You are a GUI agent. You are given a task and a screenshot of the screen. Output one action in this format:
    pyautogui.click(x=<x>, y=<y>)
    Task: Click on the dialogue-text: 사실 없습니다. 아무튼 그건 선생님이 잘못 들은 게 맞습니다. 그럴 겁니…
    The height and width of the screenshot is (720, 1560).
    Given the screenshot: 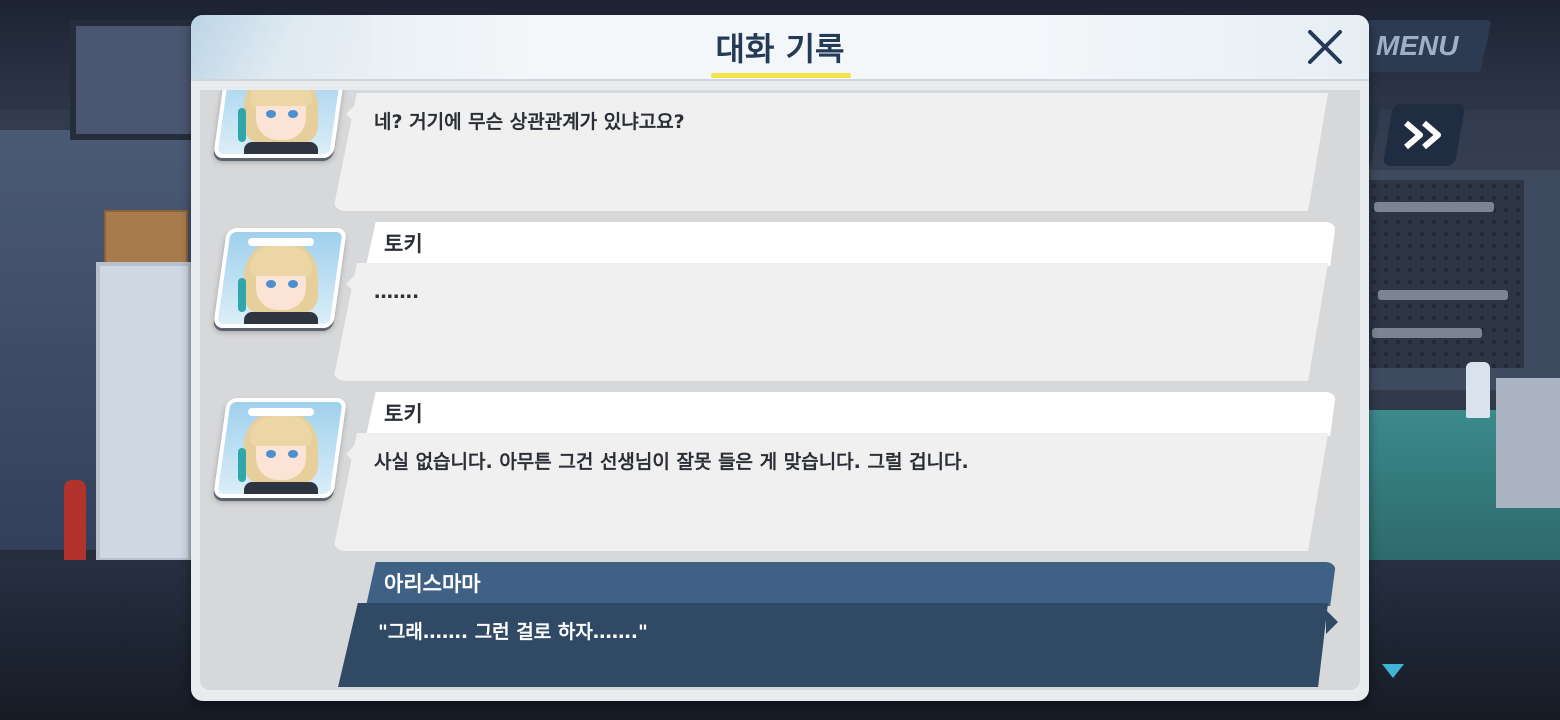 What is the action you would take?
    pyautogui.click(x=671, y=462)
    